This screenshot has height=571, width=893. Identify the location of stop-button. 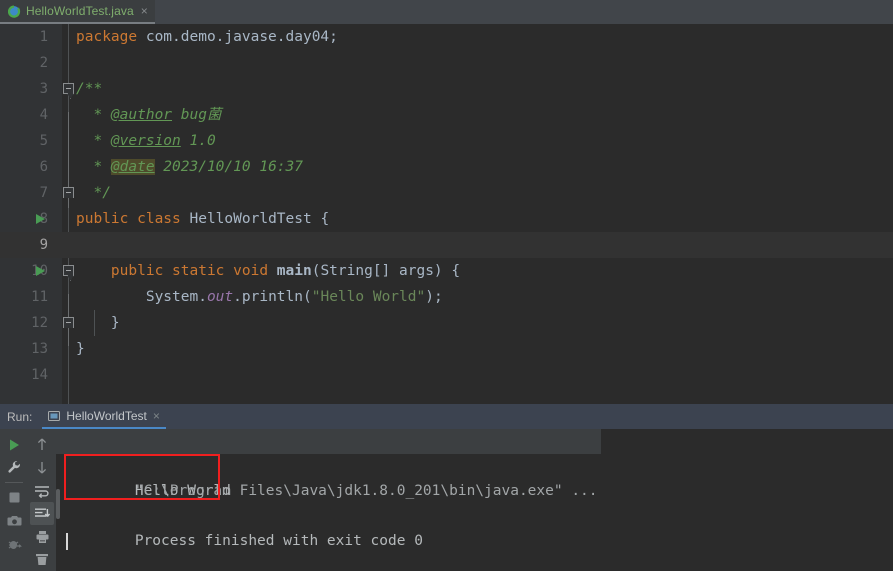
(14, 497).